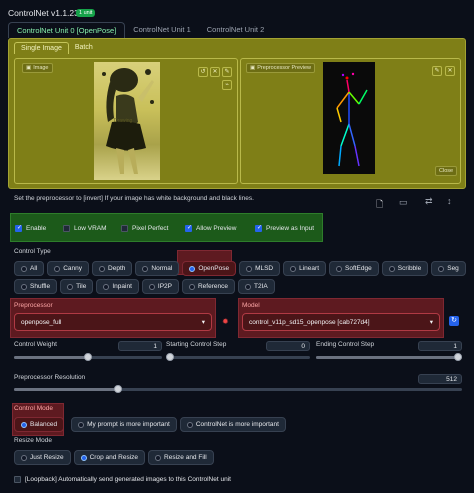 This screenshot has width=474, height=493. Describe the element at coordinates (448, 268) in the screenshot. I see `control-type-seg: Seg` at that location.